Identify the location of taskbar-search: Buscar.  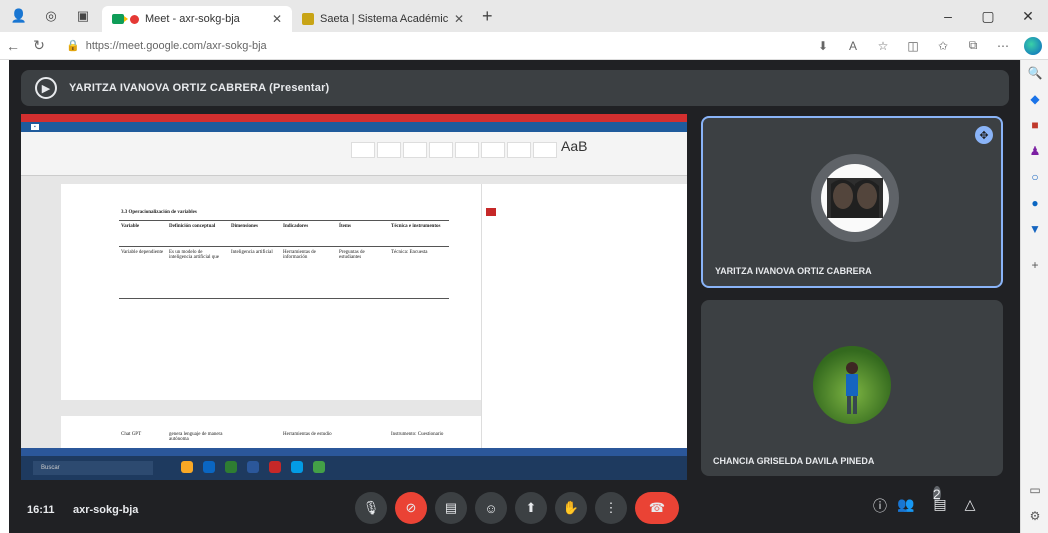
(93, 468).